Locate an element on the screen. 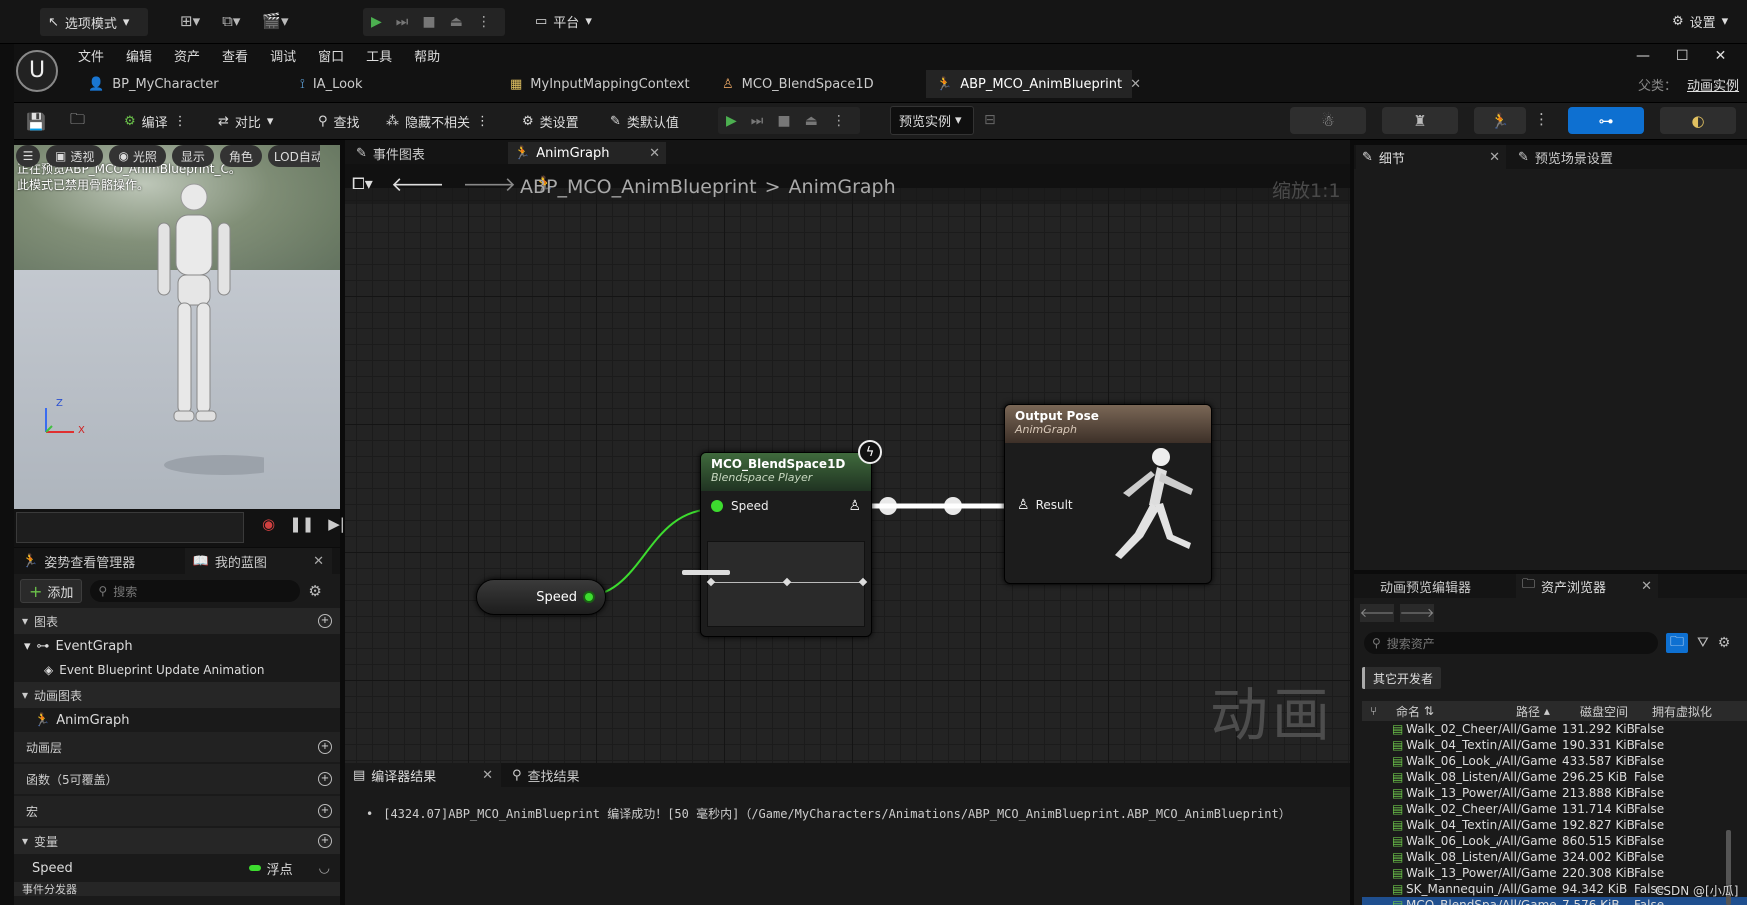 This screenshot has width=1747, height=905. tab-find-results: ⚲ 查找结果 is located at coordinates (546, 775).